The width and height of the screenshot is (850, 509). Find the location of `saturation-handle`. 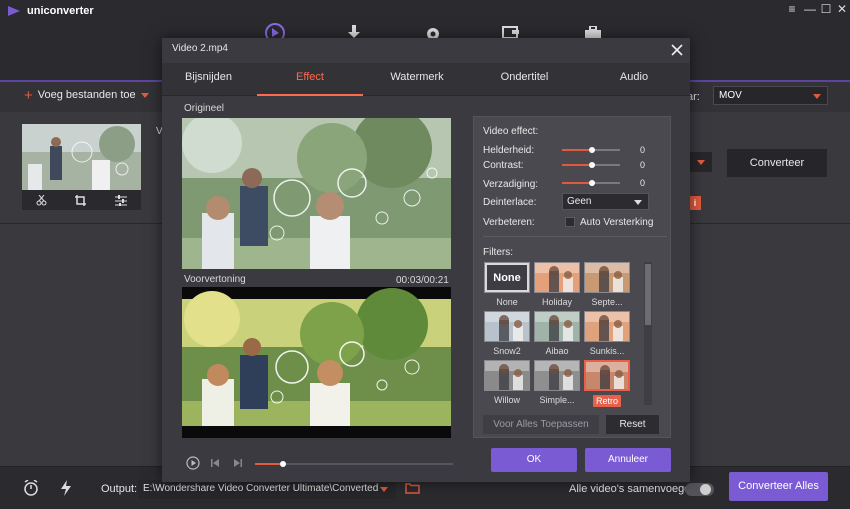

saturation-handle is located at coordinates (592, 183).